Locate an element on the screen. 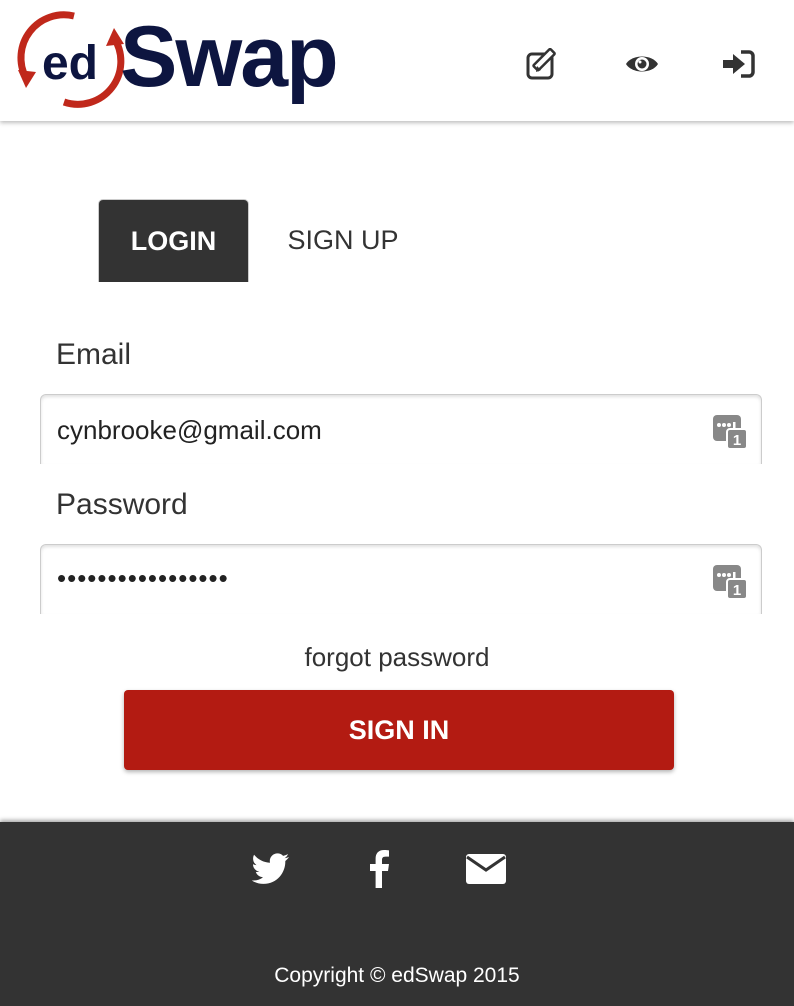 This screenshot has height=1006, width=794. mail-icon is located at coordinates (486, 869).